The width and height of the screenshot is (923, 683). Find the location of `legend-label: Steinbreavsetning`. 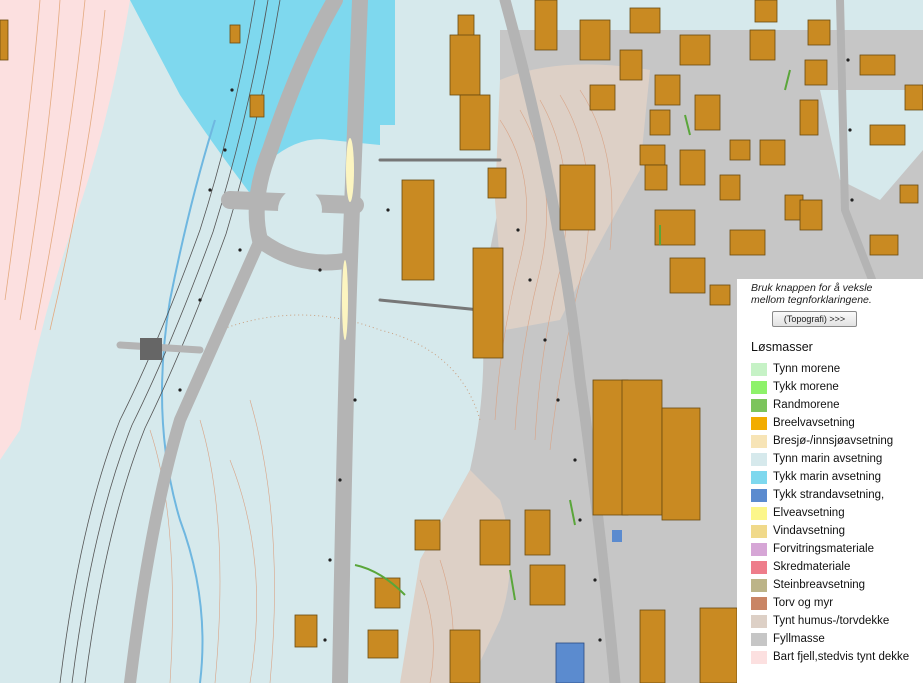

legend-label: Steinbreavsetning is located at coordinates (819, 585).